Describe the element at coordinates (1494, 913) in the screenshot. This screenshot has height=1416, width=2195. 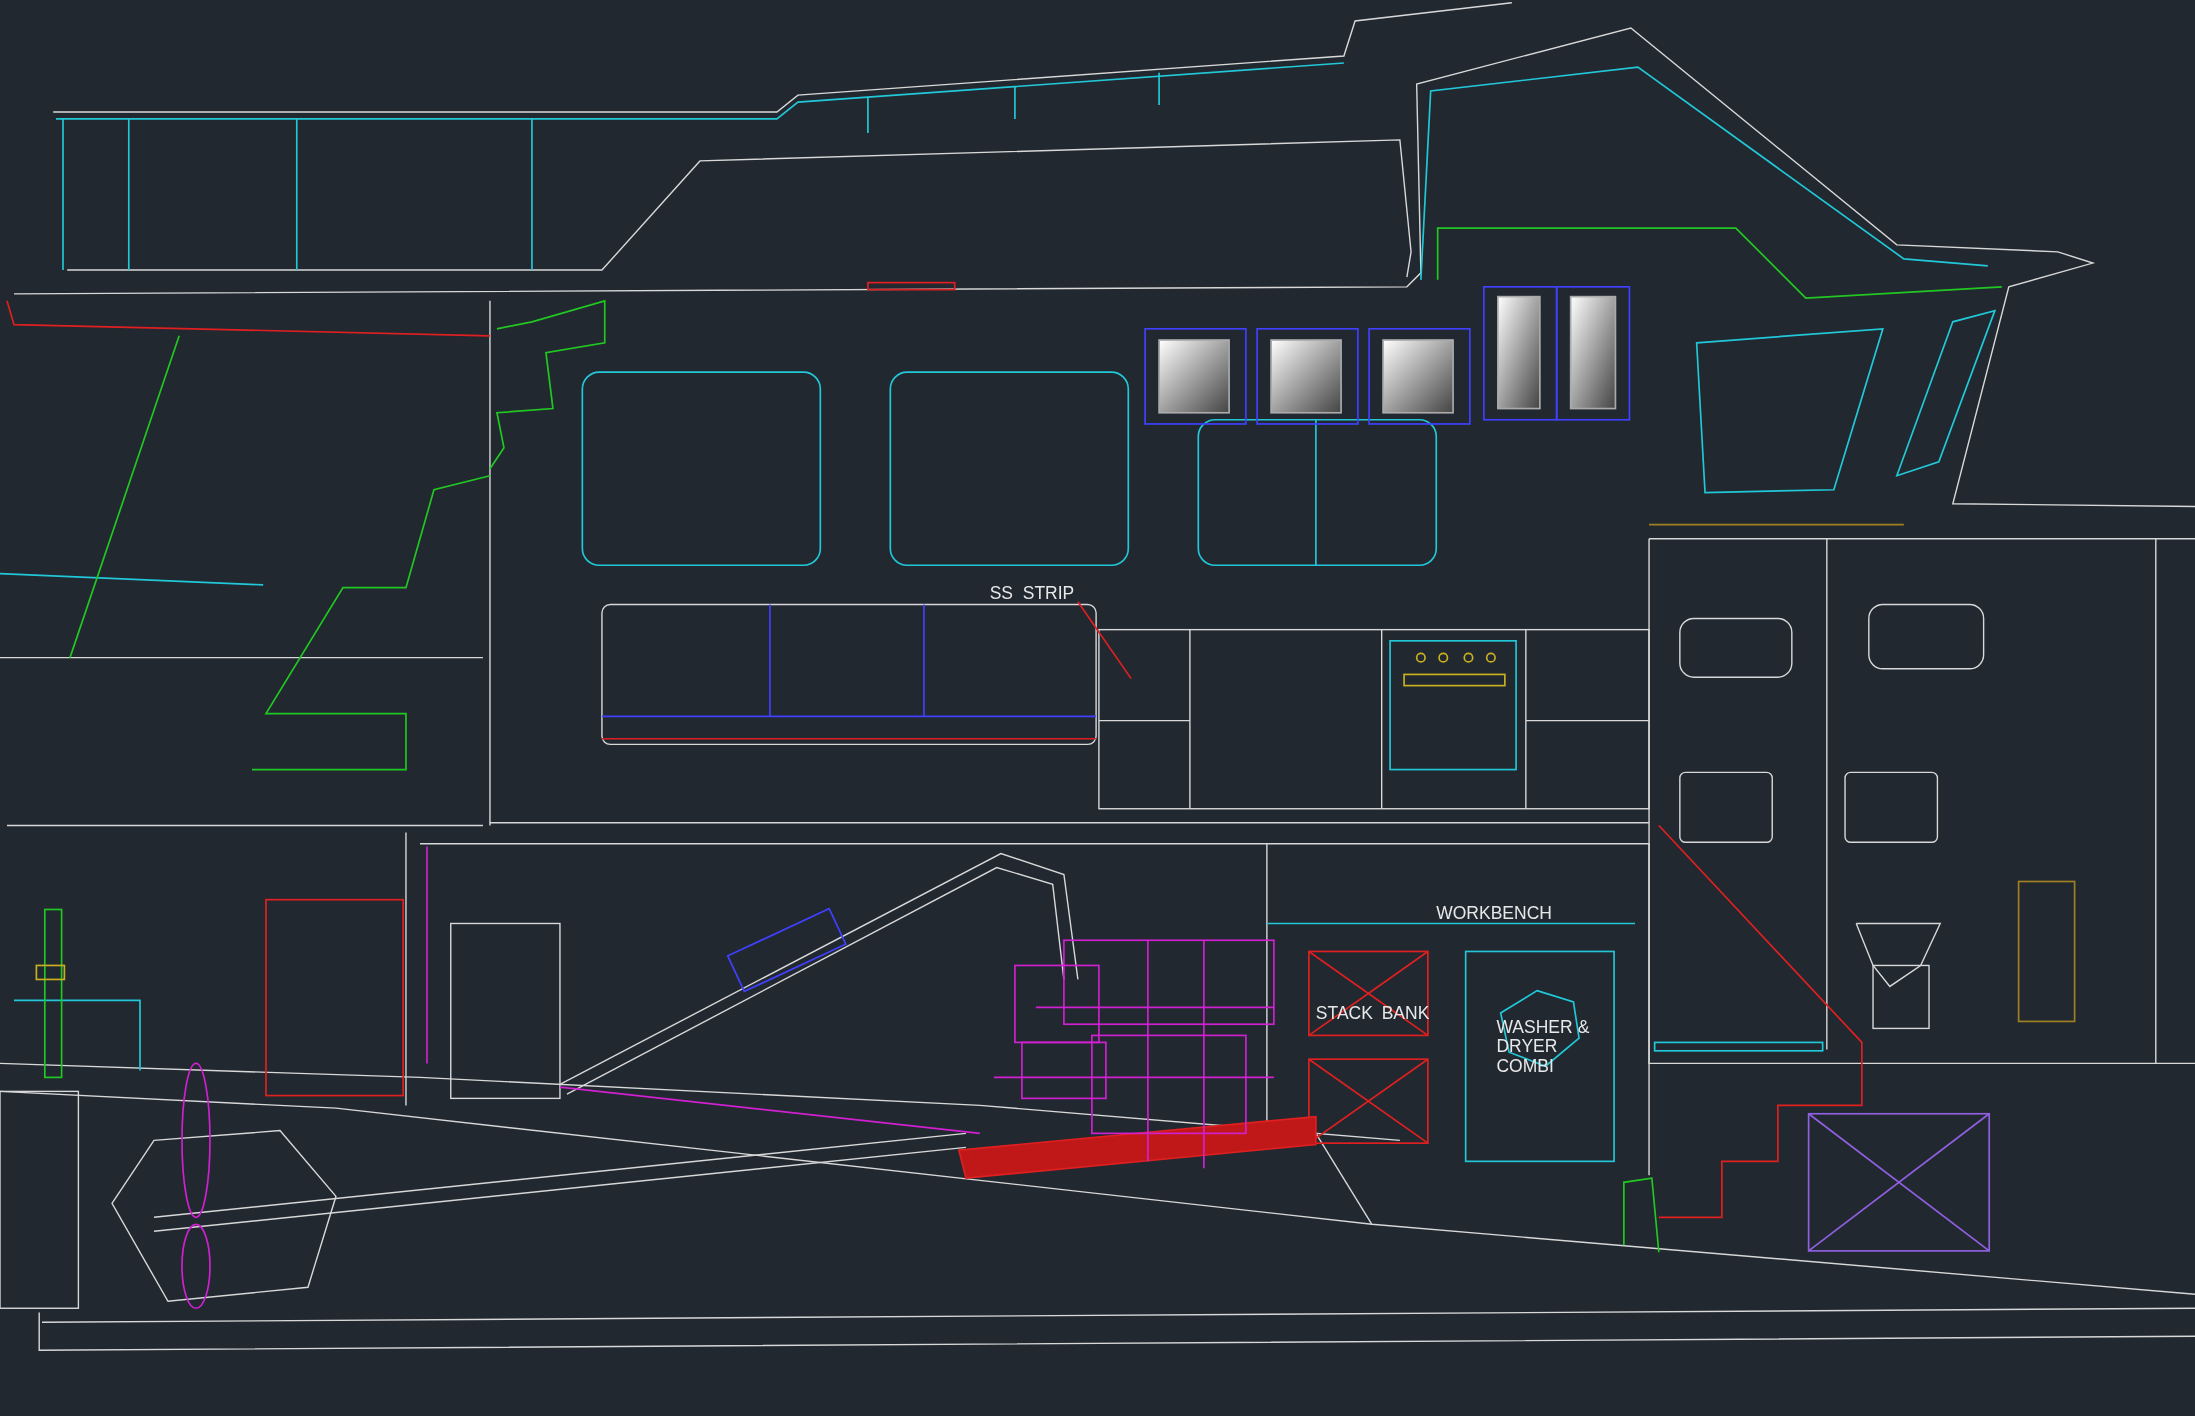
I see `drawing-label: WORKBENCH` at that location.